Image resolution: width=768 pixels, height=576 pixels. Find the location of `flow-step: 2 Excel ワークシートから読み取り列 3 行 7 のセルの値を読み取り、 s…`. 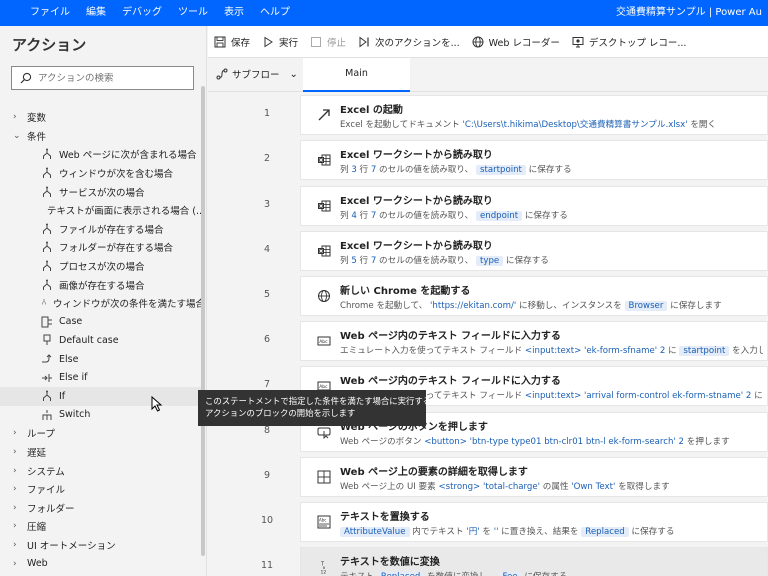

flow-step: 2 Excel ワークシートから読み取り列 3 行 7 のセルの値を読み取り、 s… is located at coordinates (488, 159).